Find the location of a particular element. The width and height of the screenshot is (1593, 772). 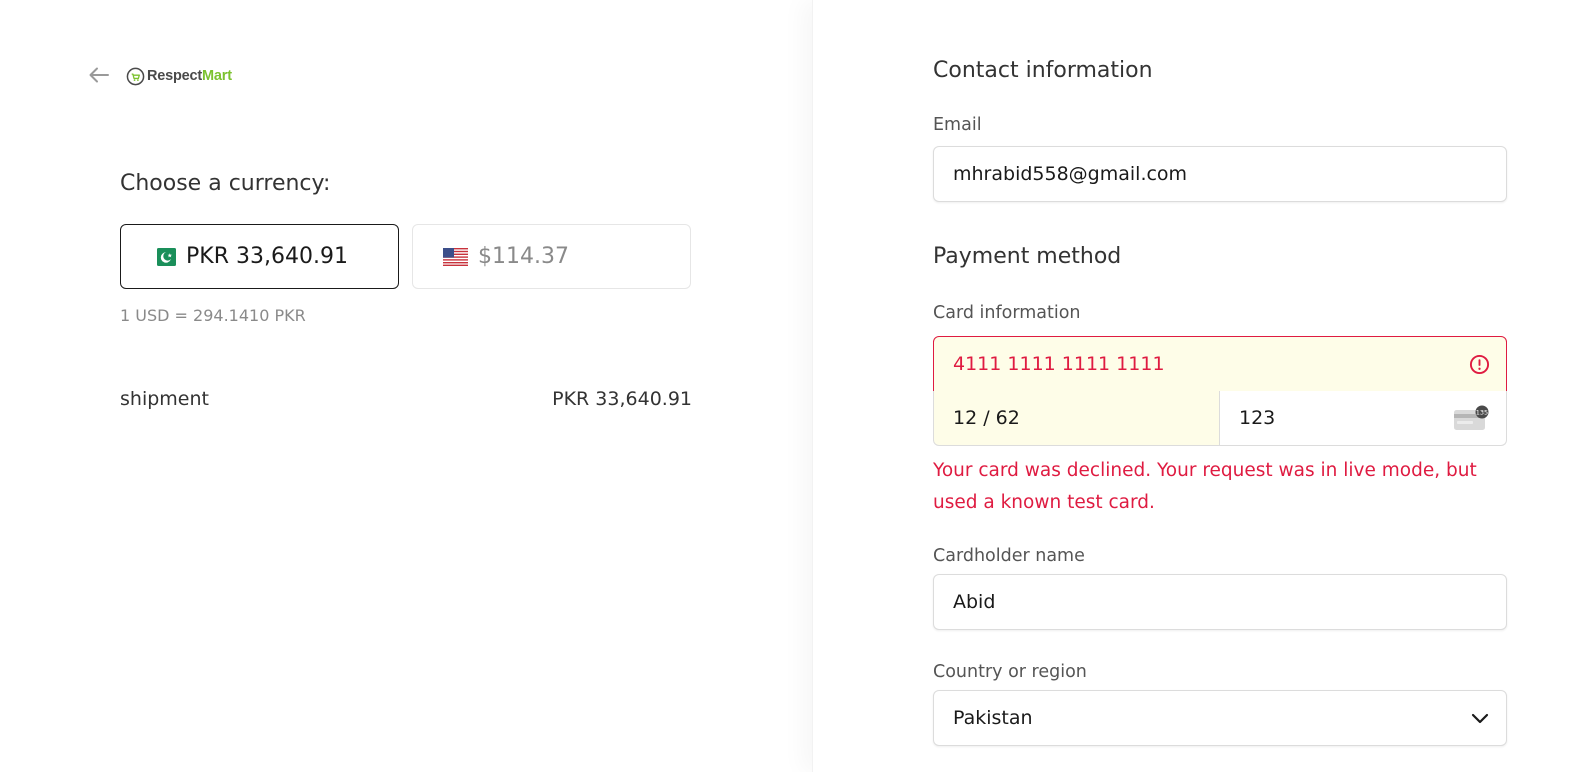

cvc-card-icon: 135 is located at coordinates (1471, 417).